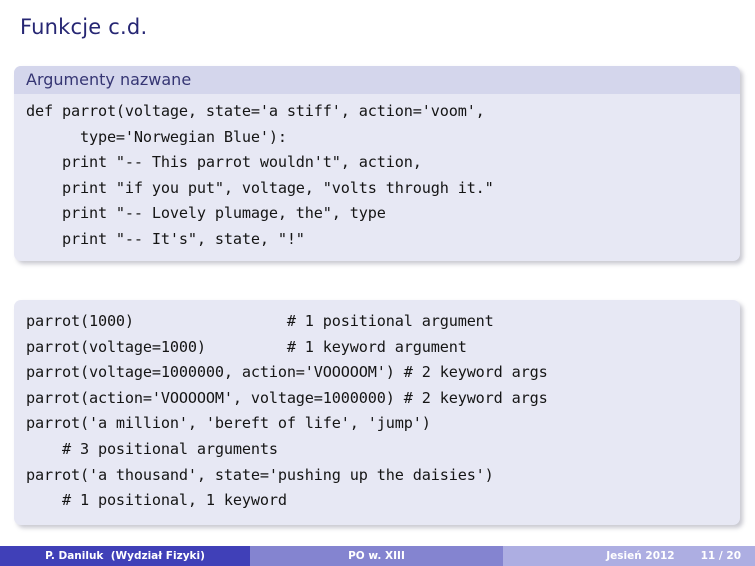 The height and width of the screenshot is (566, 755). I want to click on footer-date: Jesień 2012, so click(640, 556).